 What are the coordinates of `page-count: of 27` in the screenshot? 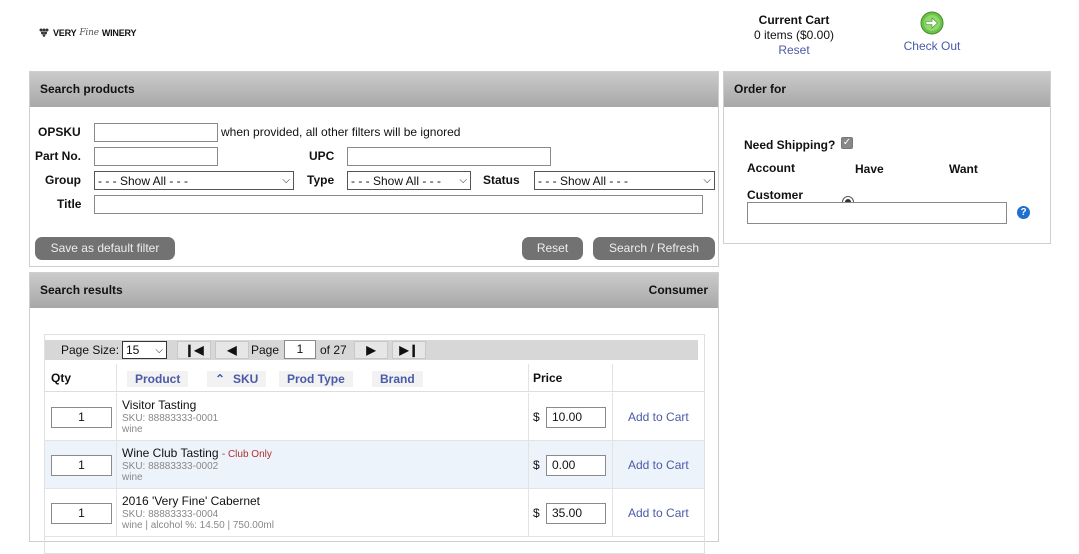 It's located at (333, 350).